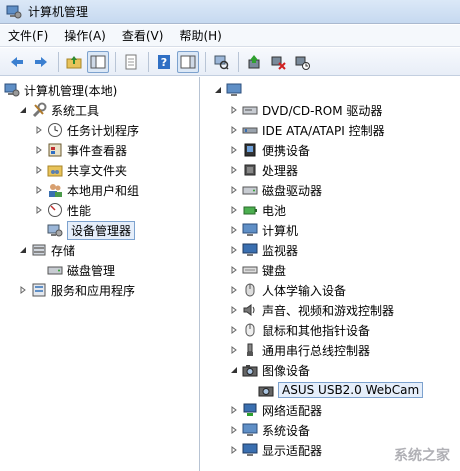 Image resolution: width=460 pixels, height=471 pixels. I want to click on scan-hardware-icon, so click(221, 62).